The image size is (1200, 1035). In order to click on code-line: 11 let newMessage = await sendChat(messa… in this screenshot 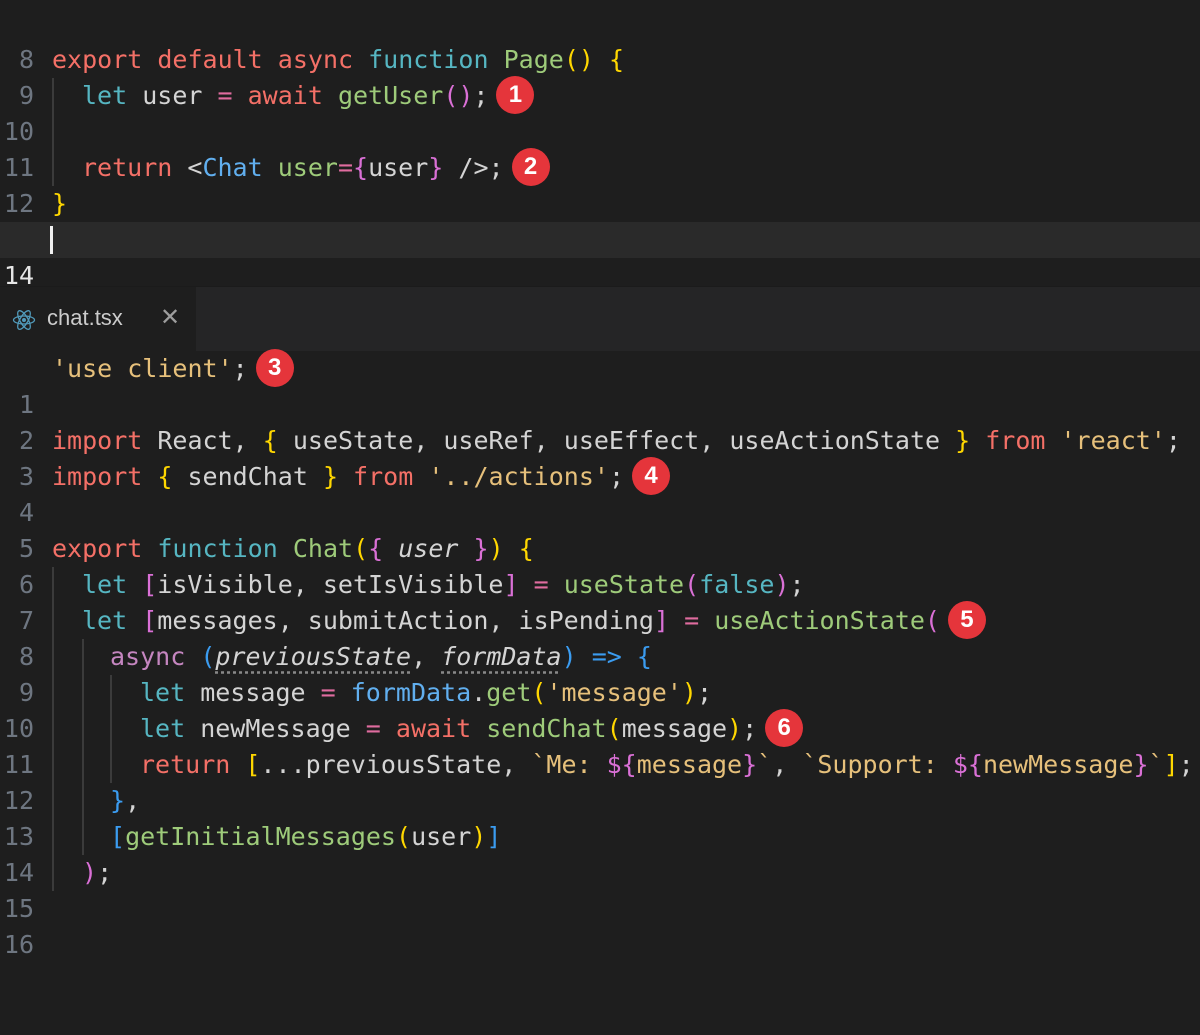, I will do `click(600, 744)`.